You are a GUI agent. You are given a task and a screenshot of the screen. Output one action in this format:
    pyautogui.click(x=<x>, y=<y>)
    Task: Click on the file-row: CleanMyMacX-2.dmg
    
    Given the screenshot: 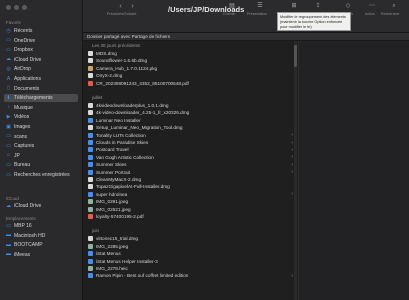 What is the action you would take?
    pyautogui.click(x=190, y=179)
    